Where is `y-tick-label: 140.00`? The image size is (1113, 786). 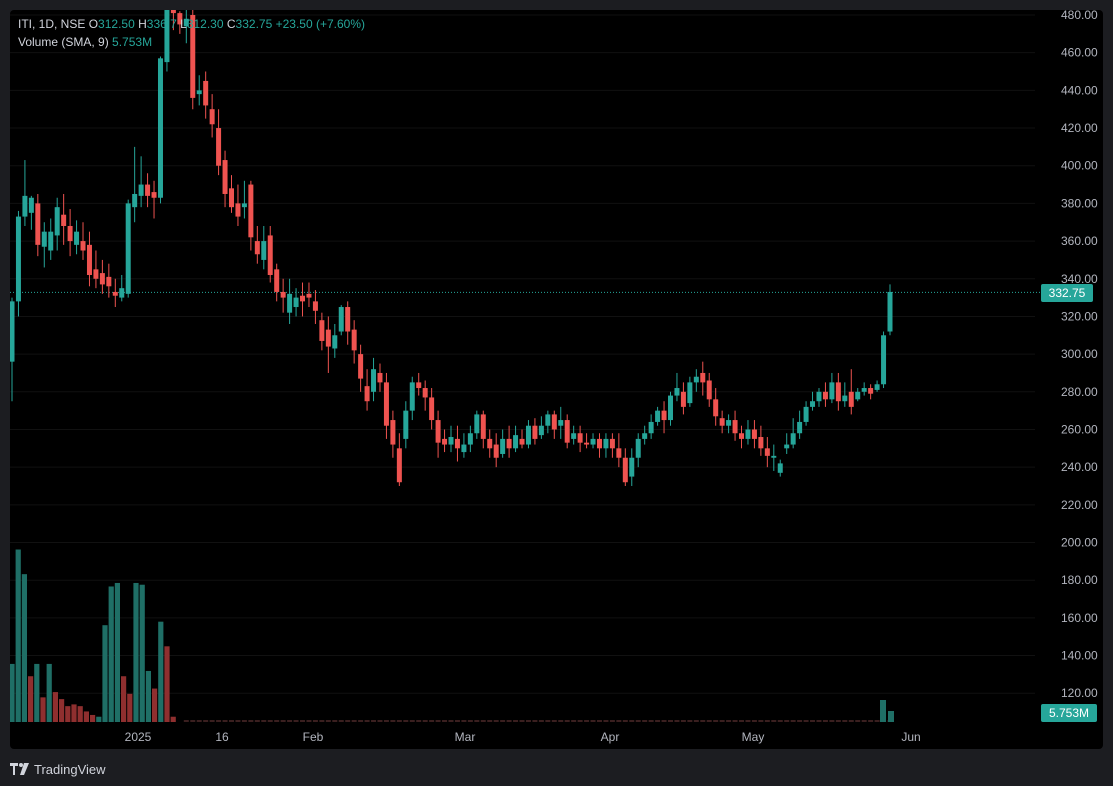
y-tick-label: 140.00 is located at coordinates (1079, 656).